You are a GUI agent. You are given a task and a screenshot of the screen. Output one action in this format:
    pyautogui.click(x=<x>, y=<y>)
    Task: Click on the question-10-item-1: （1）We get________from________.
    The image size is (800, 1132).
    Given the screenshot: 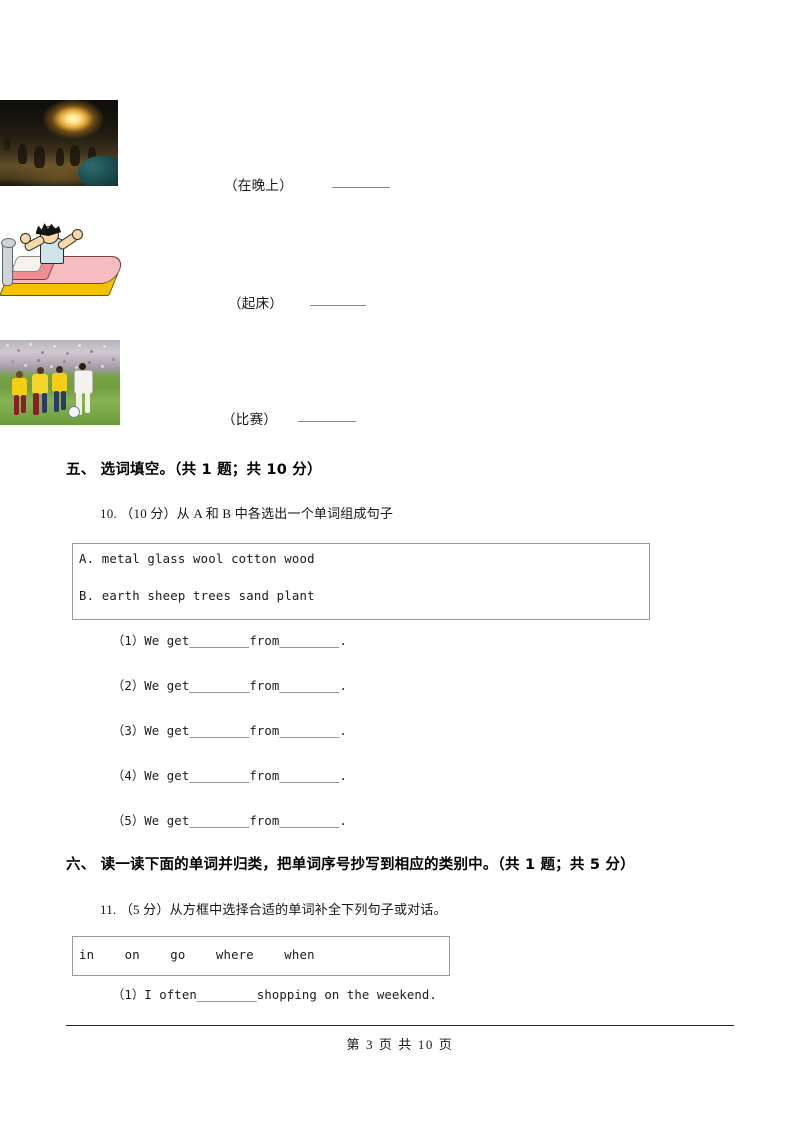 What is the action you would take?
    pyautogui.click(x=229, y=640)
    